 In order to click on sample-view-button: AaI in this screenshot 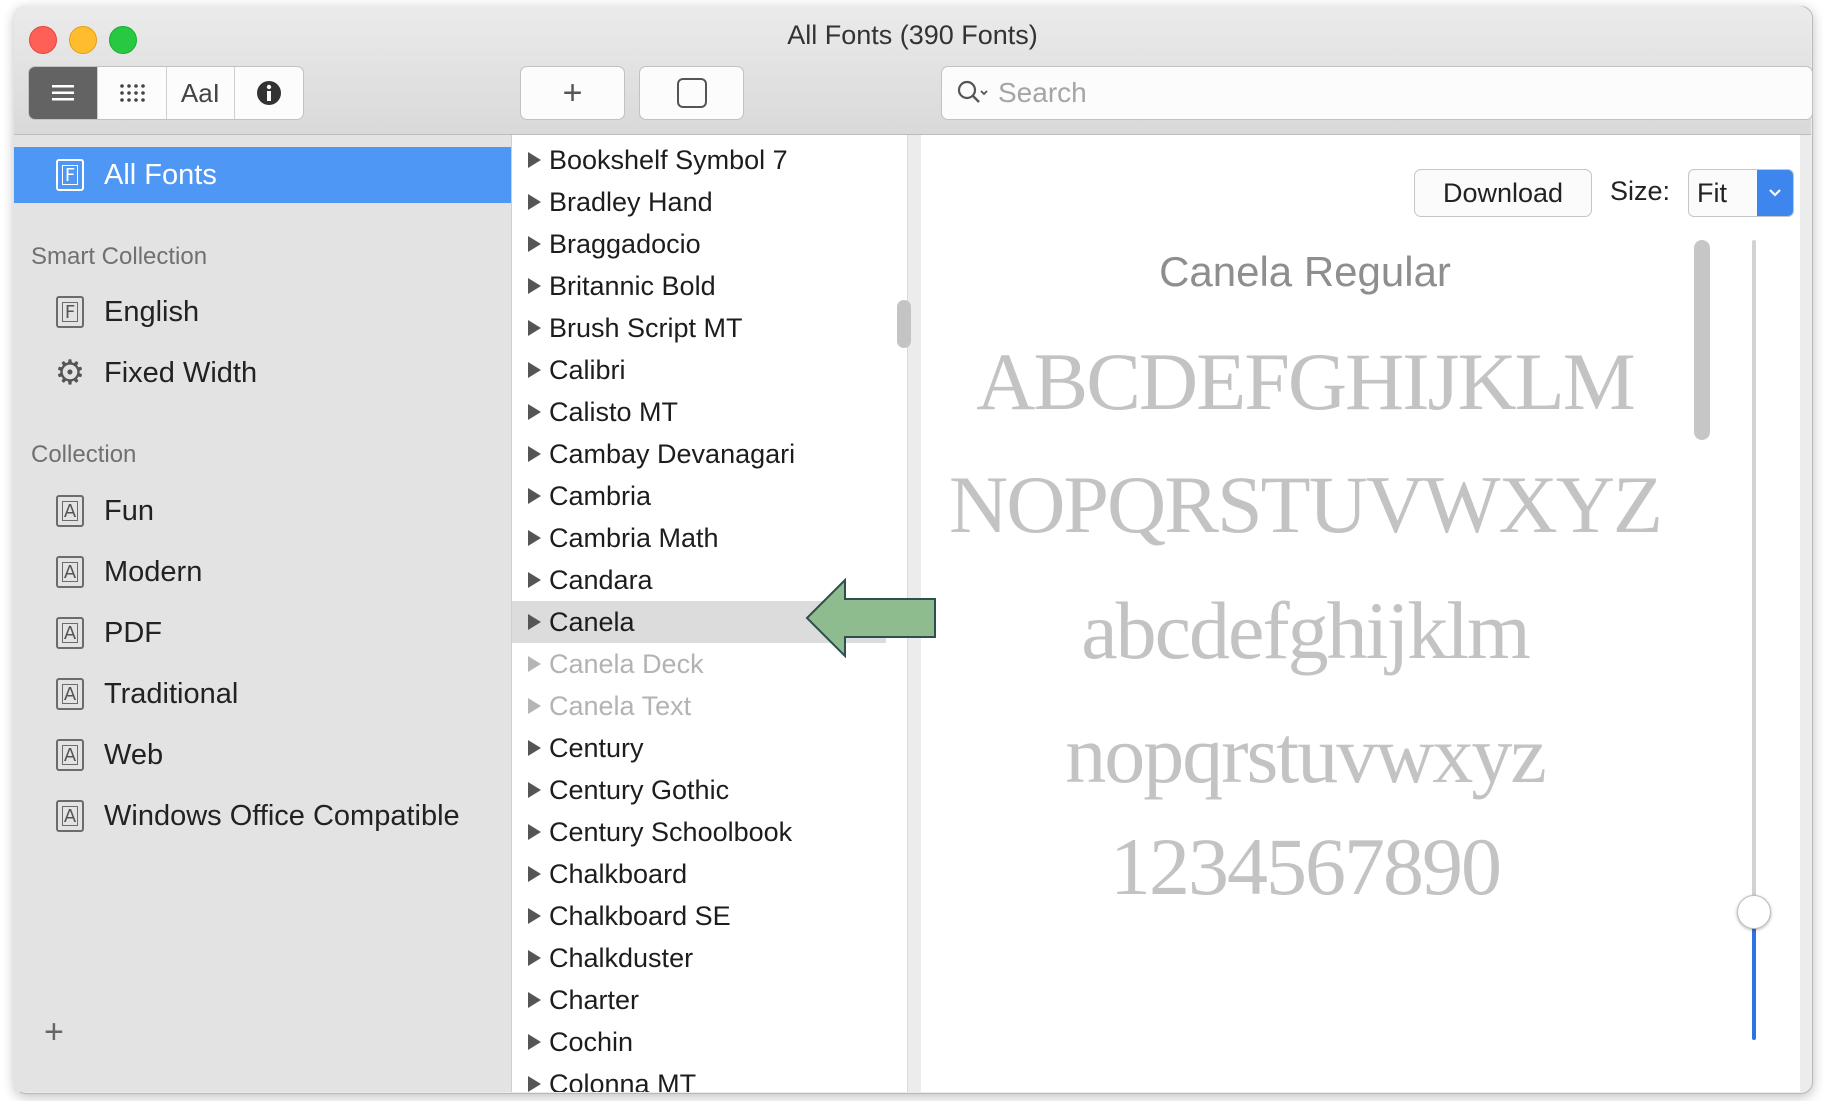, I will do `click(201, 93)`.